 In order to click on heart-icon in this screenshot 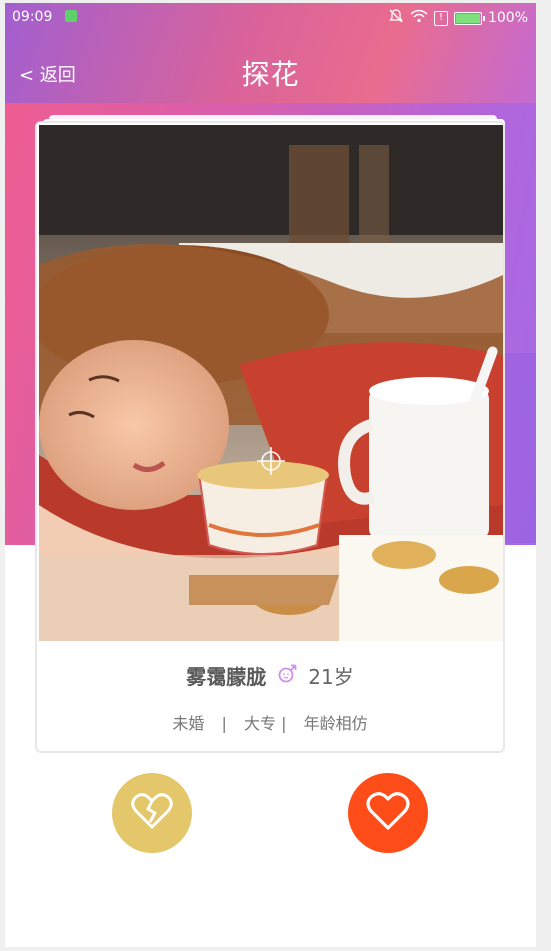, I will do `click(388, 813)`.